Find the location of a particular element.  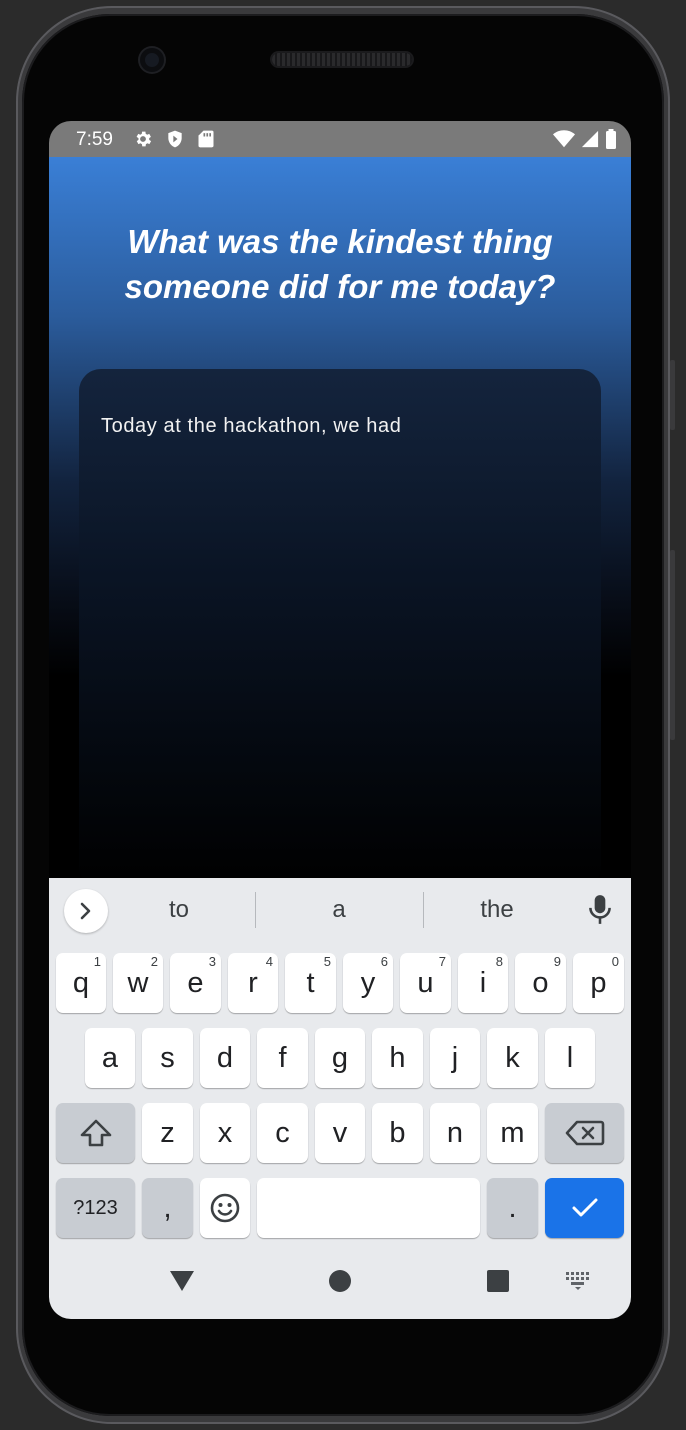

suggestion-2: a is located at coordinates (339, 910).